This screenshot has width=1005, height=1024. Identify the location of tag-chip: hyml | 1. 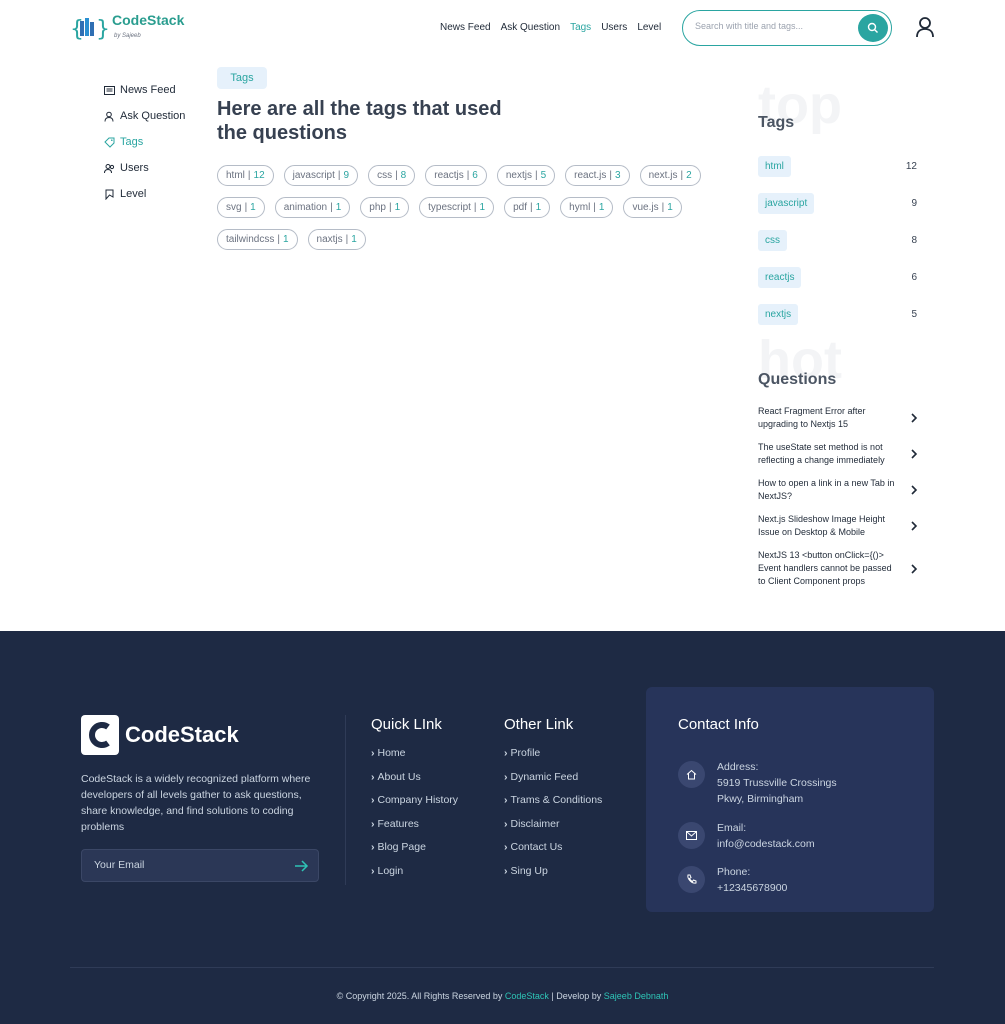
(587, 207).